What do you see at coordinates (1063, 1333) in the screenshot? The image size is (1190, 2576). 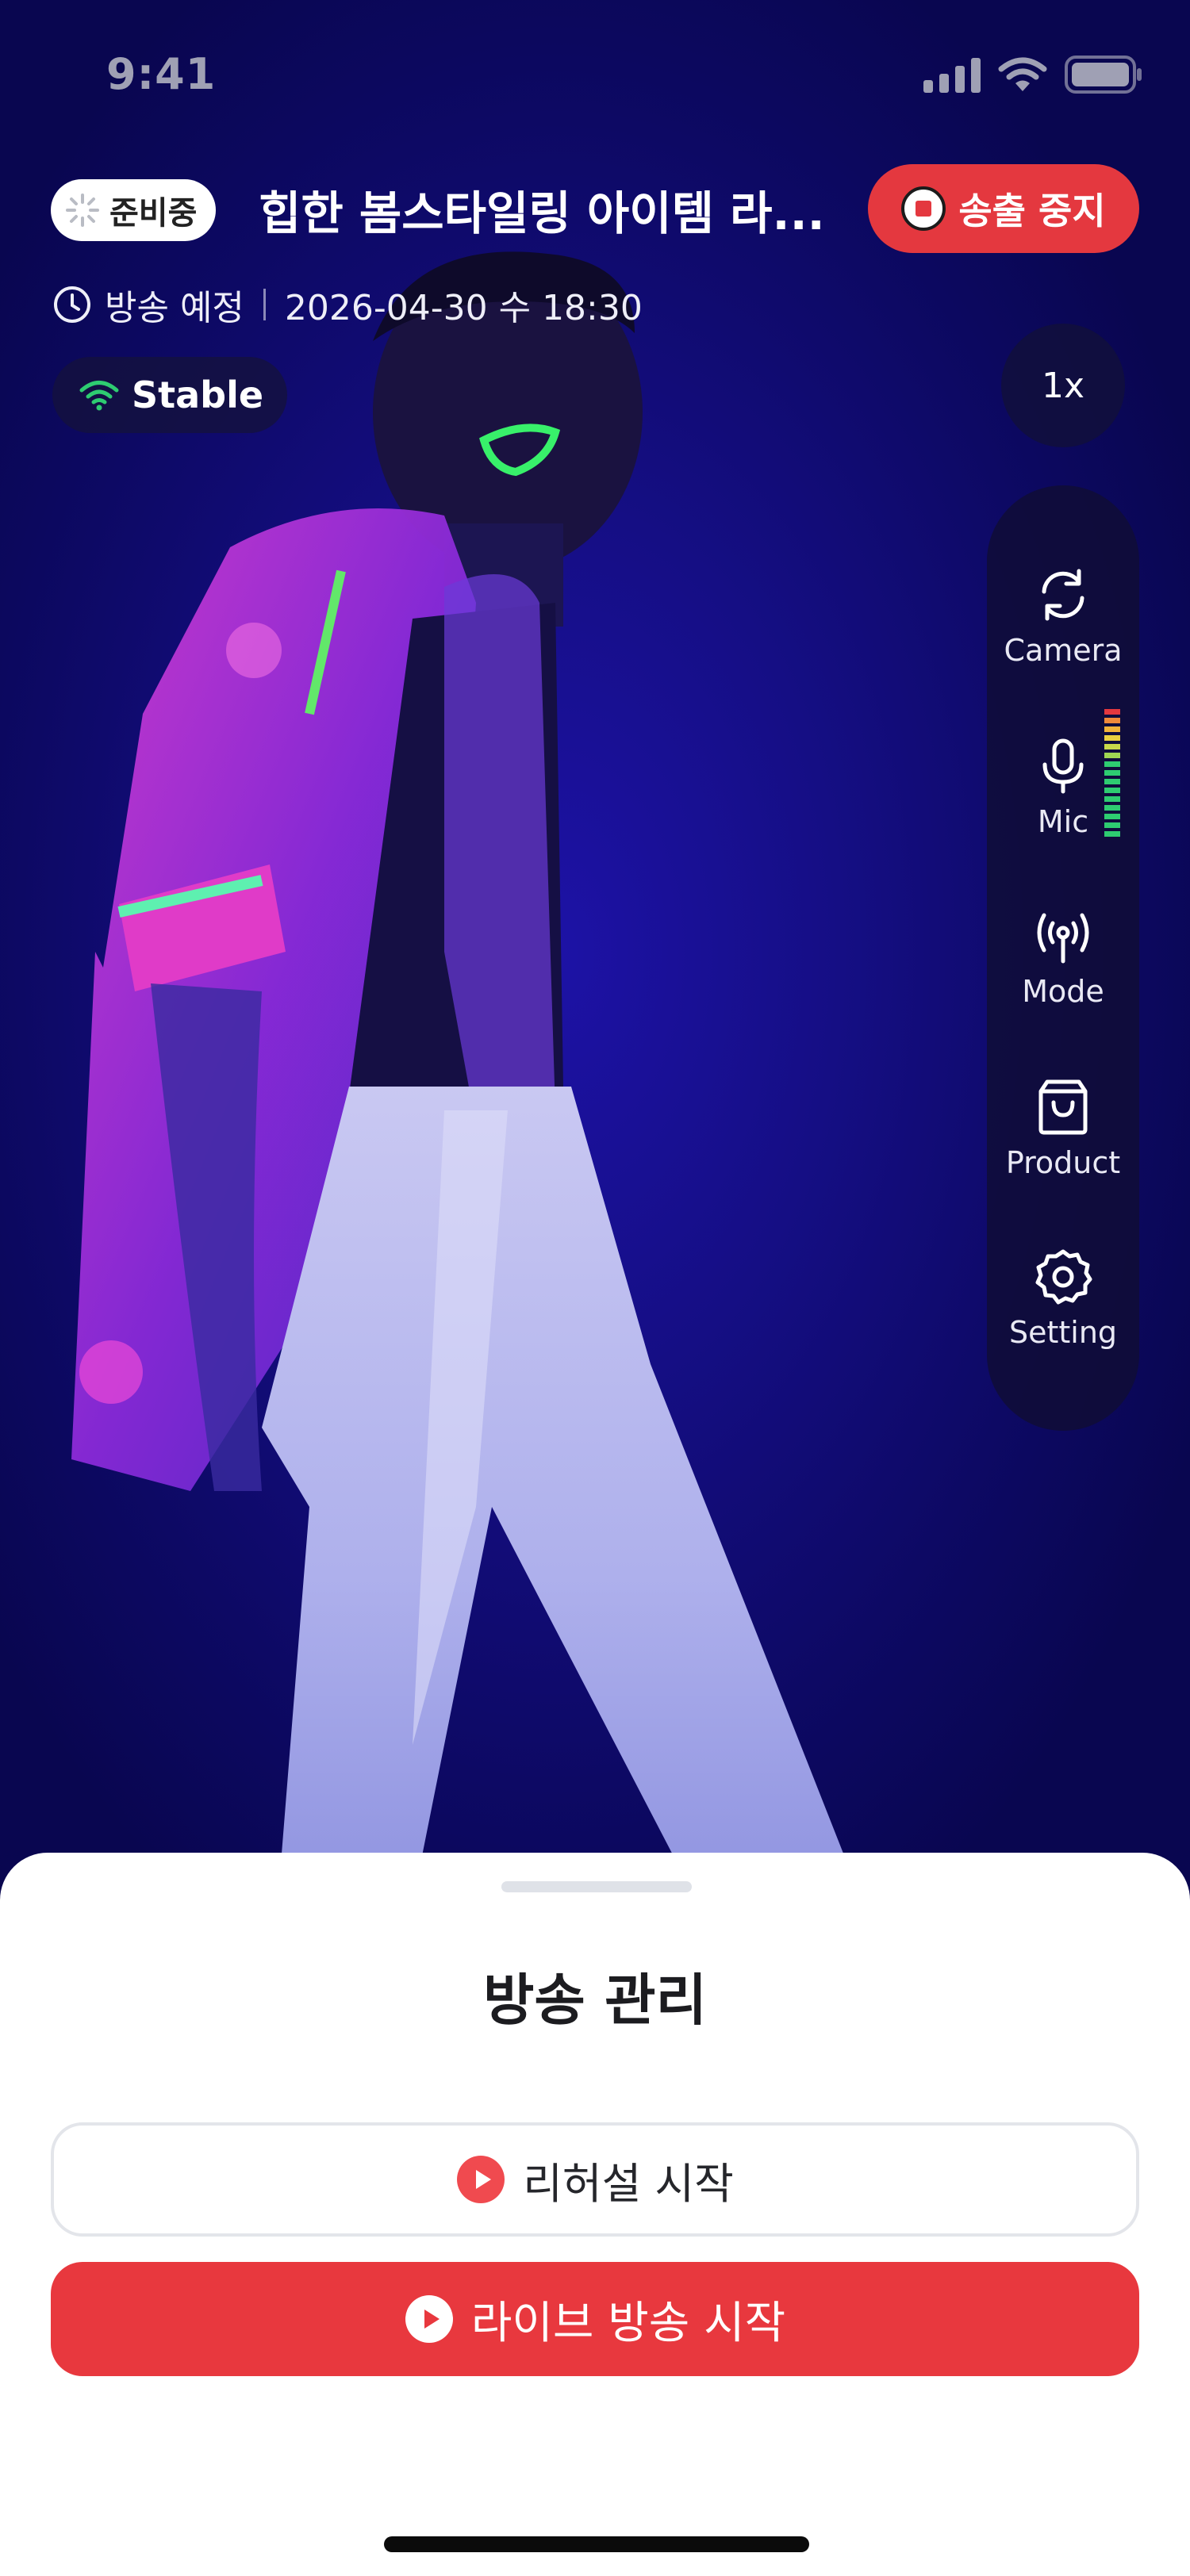 I see `setting-label: Setting` at bounding box center [1063, 1333].